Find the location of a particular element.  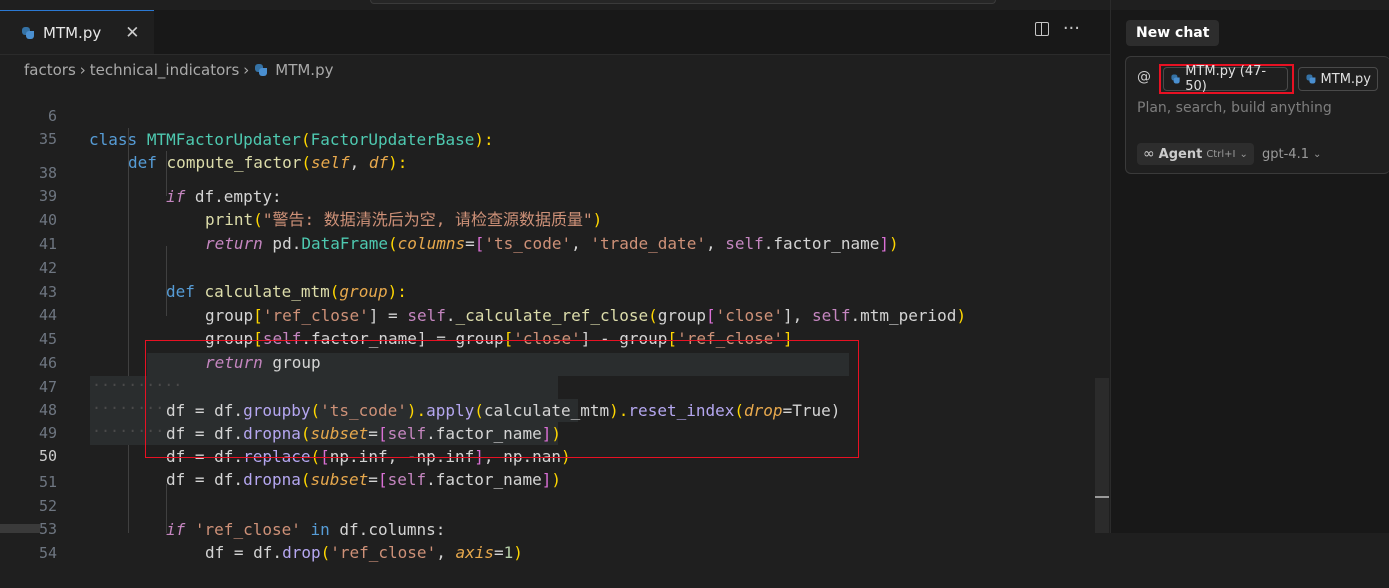

more-actions-icon: ··· is located at coordinates (1071, 29).